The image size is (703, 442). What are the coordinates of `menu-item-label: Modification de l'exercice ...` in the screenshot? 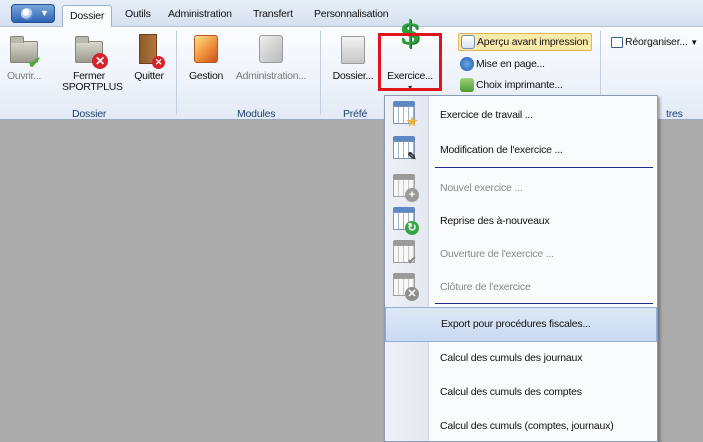 It's located at (501, 150).